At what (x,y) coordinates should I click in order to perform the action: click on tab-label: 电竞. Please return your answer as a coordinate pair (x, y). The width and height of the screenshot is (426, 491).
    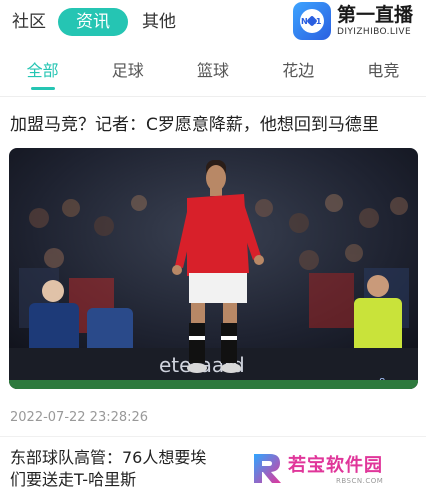
    Looking at the image, I should click on (383, 70).